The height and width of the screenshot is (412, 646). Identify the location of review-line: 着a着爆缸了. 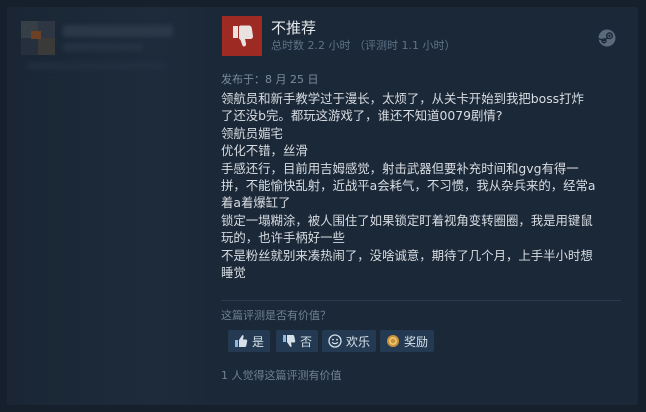
(256, 203).